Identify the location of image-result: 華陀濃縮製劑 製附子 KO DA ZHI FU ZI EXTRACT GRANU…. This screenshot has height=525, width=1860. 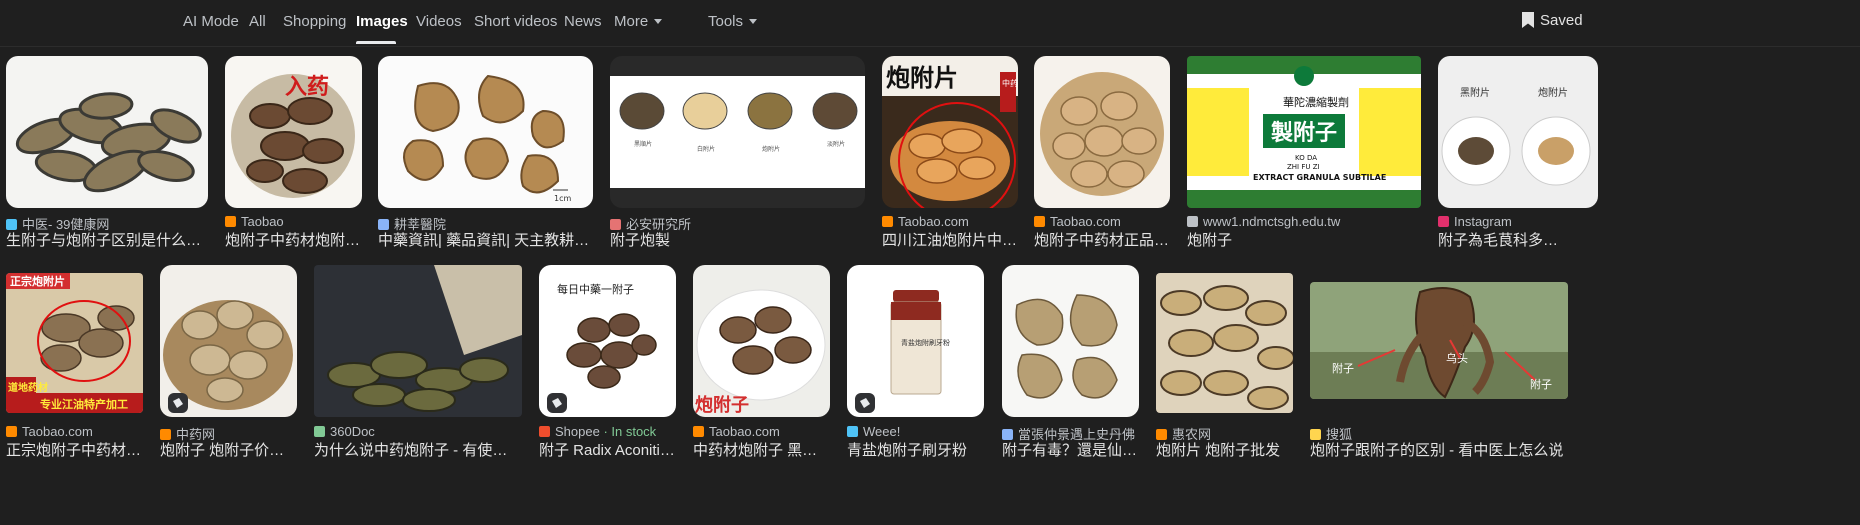
(1304, 152).